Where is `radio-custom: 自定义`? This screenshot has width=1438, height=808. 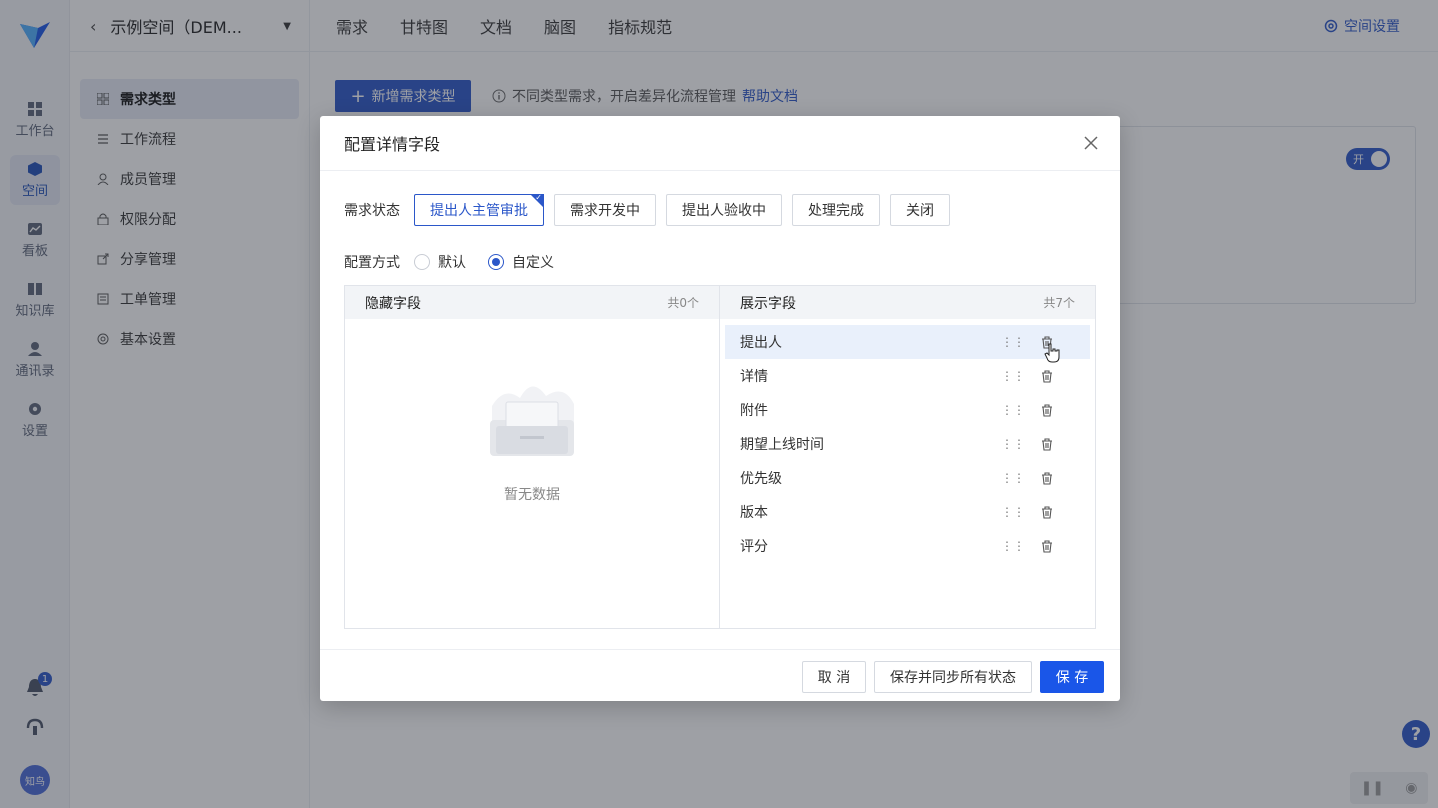 radio-custom: 自定义 is located at coordinates (521, 262).